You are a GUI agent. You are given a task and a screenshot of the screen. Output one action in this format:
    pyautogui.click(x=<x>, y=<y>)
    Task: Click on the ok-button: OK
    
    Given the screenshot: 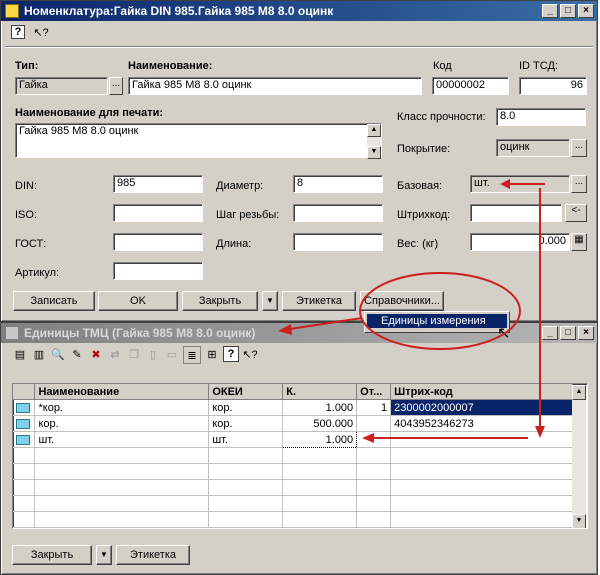 What is the action you would take?
    pyautogui.click(x=138, y=301)
    